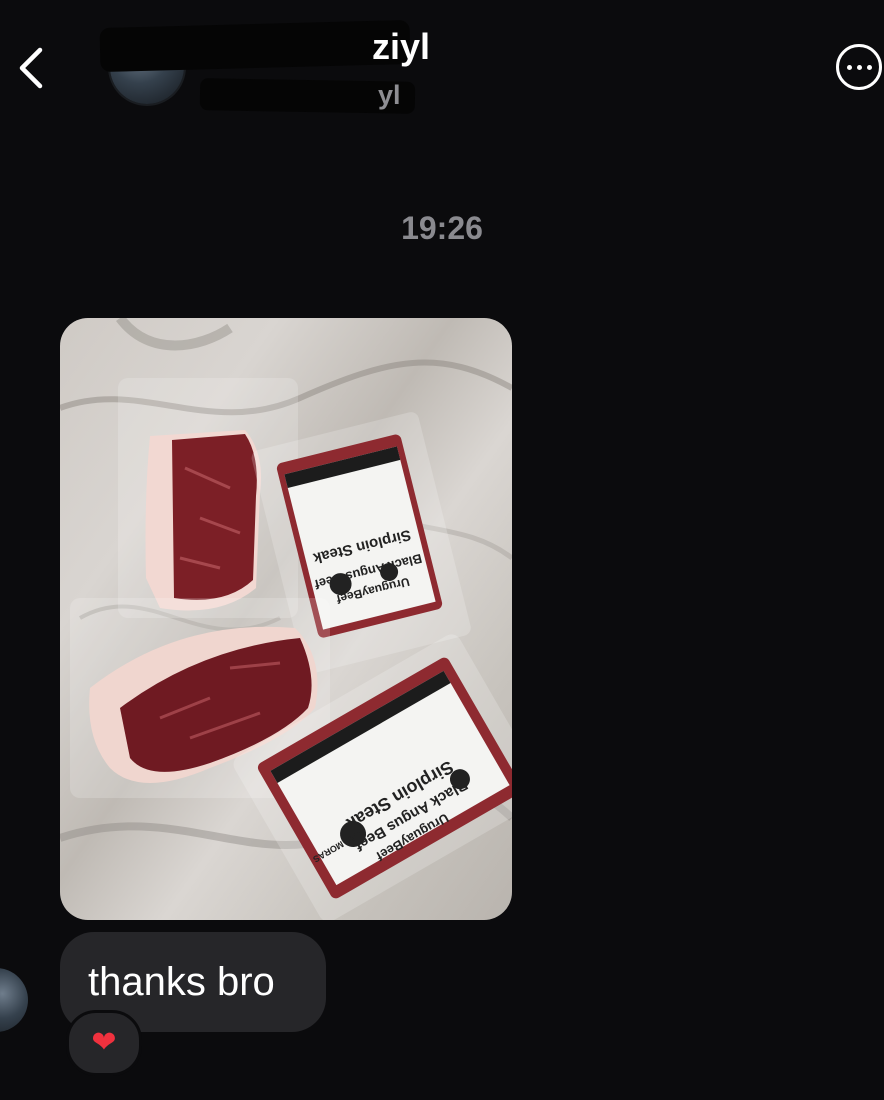 This screenshot has width=884, height=1100. I want to click on message-timestamp: 19:26, so click(442, 228).